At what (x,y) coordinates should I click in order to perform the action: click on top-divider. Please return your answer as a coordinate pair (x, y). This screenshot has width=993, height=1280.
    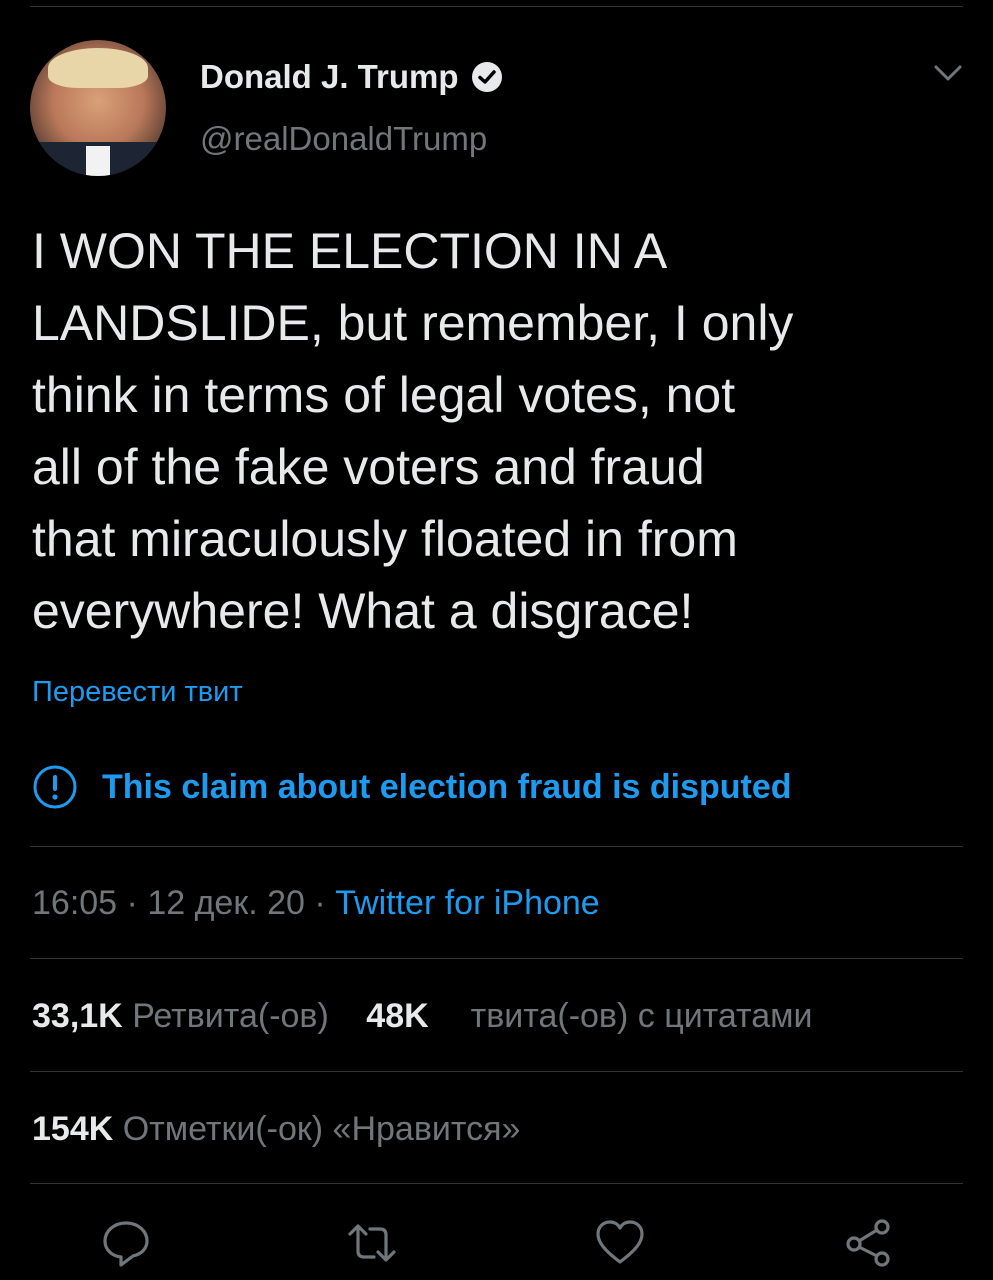
    Looking at the image, I should click on (496, 6).